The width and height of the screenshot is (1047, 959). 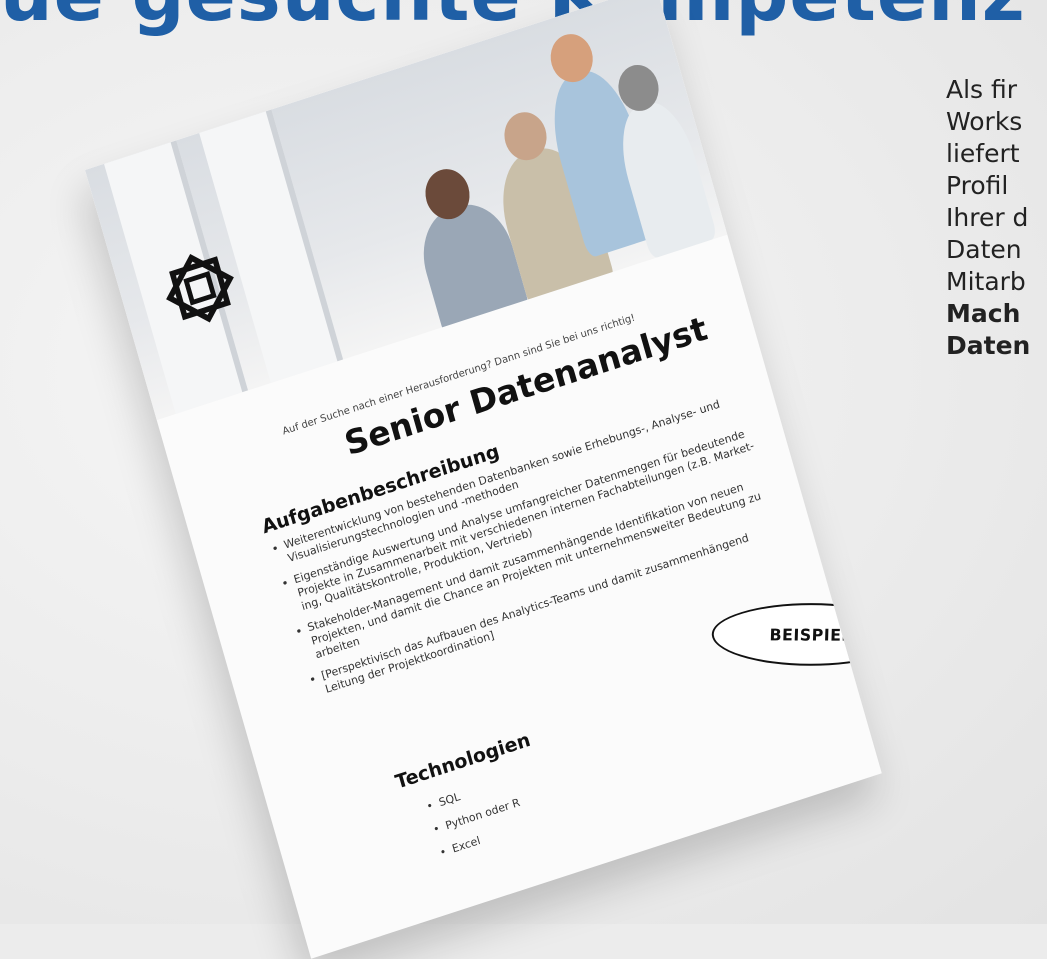 What do you see at coordinates (977, 185) in the screenshot?
I see `side-text-line: Profil` at bounding box center [977, 185].